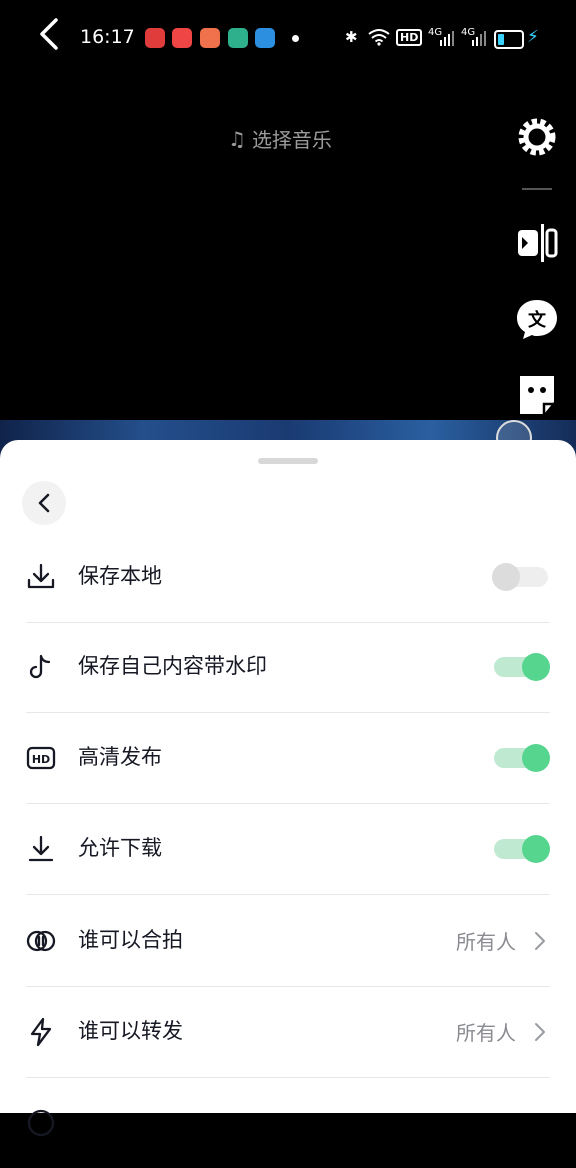 Image resolution: width=576 pixels, height=1168 pixels. Describe the element at coordinates (509, 39) in the screenshot. I see `battery-icon` at that location.